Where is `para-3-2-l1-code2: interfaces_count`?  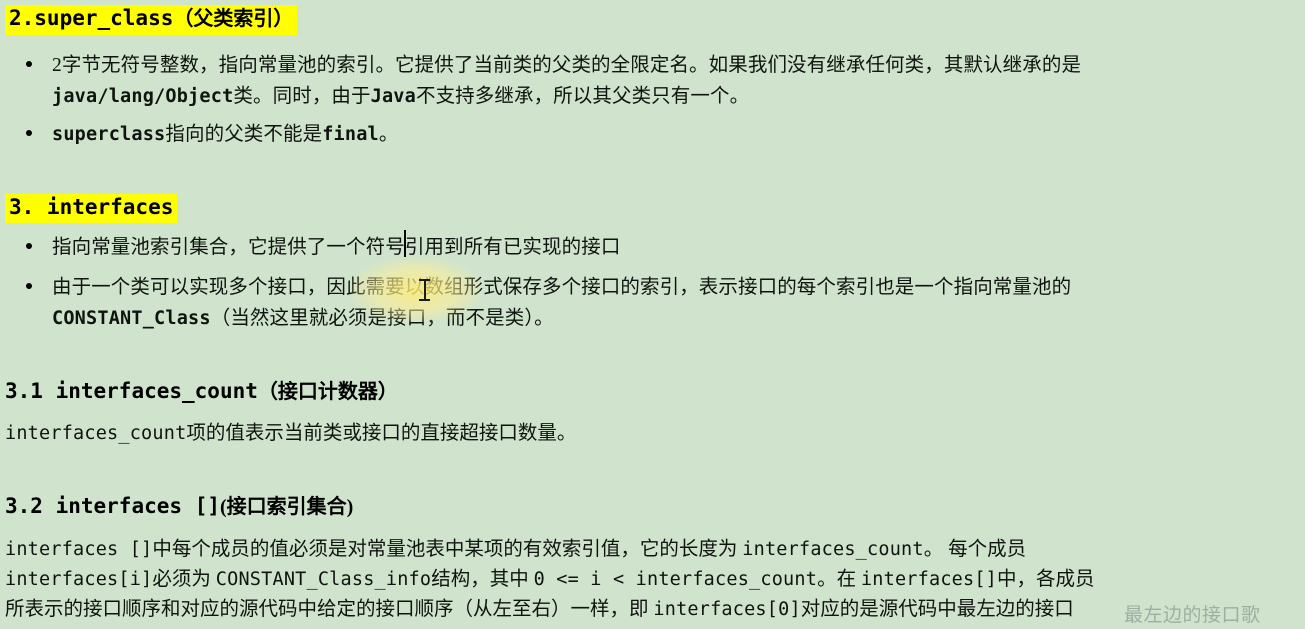
para-3-2-l1-code2: interfaces_count is located at coordinates (833, 549).